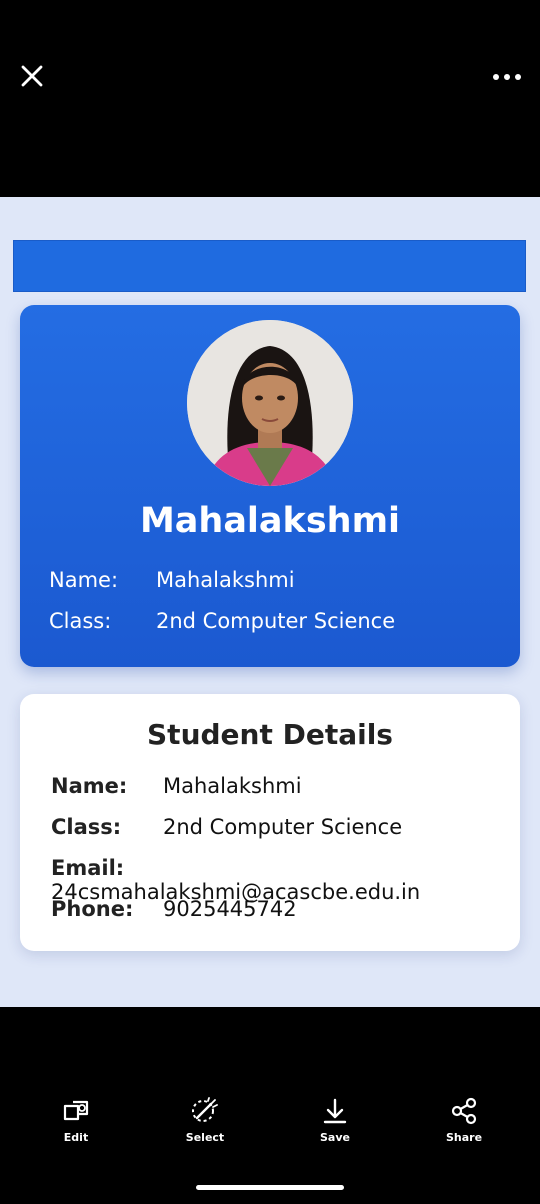 The image size is (540, 1204). What do you see at coordinates (232, 786) in the screenshot?
I see `details-name-value: Mahalakshmi` at bounding box center [232, 786].